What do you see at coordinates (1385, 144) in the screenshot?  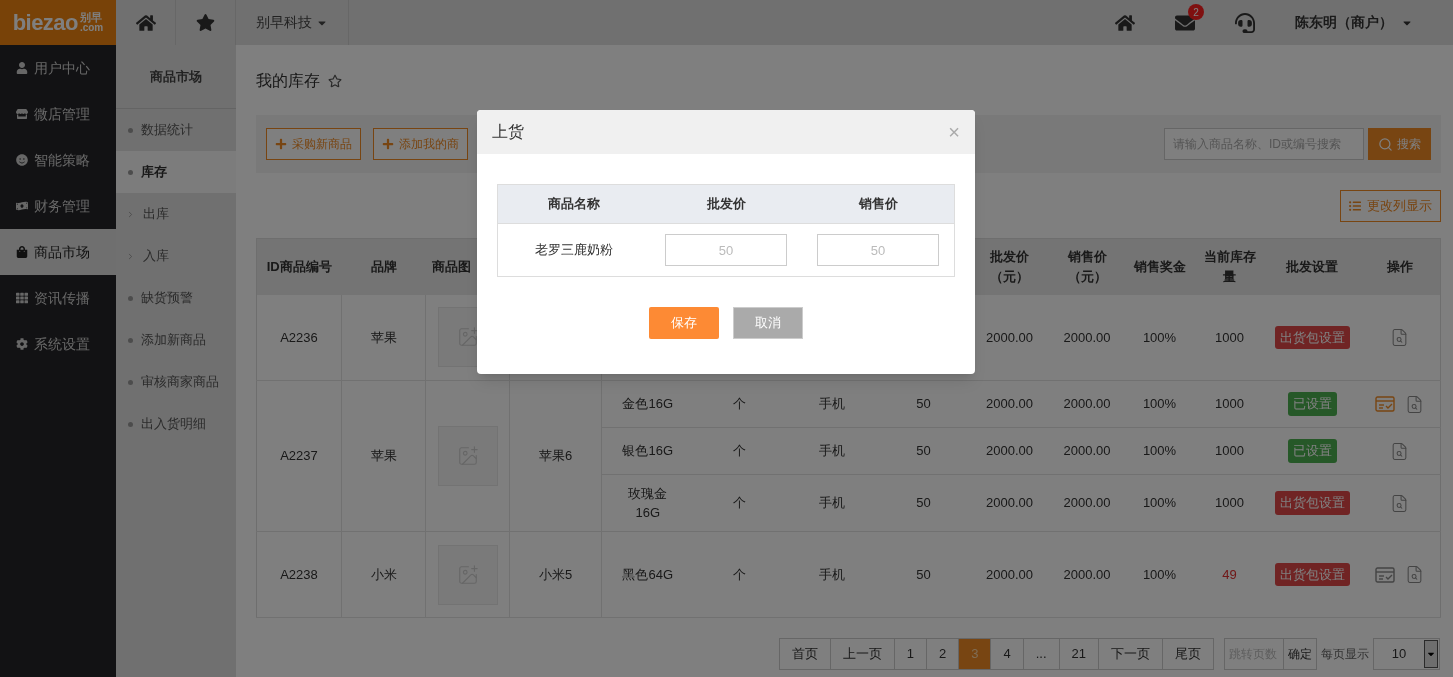 I see `search-icon` at bounding box center [1385, 144].